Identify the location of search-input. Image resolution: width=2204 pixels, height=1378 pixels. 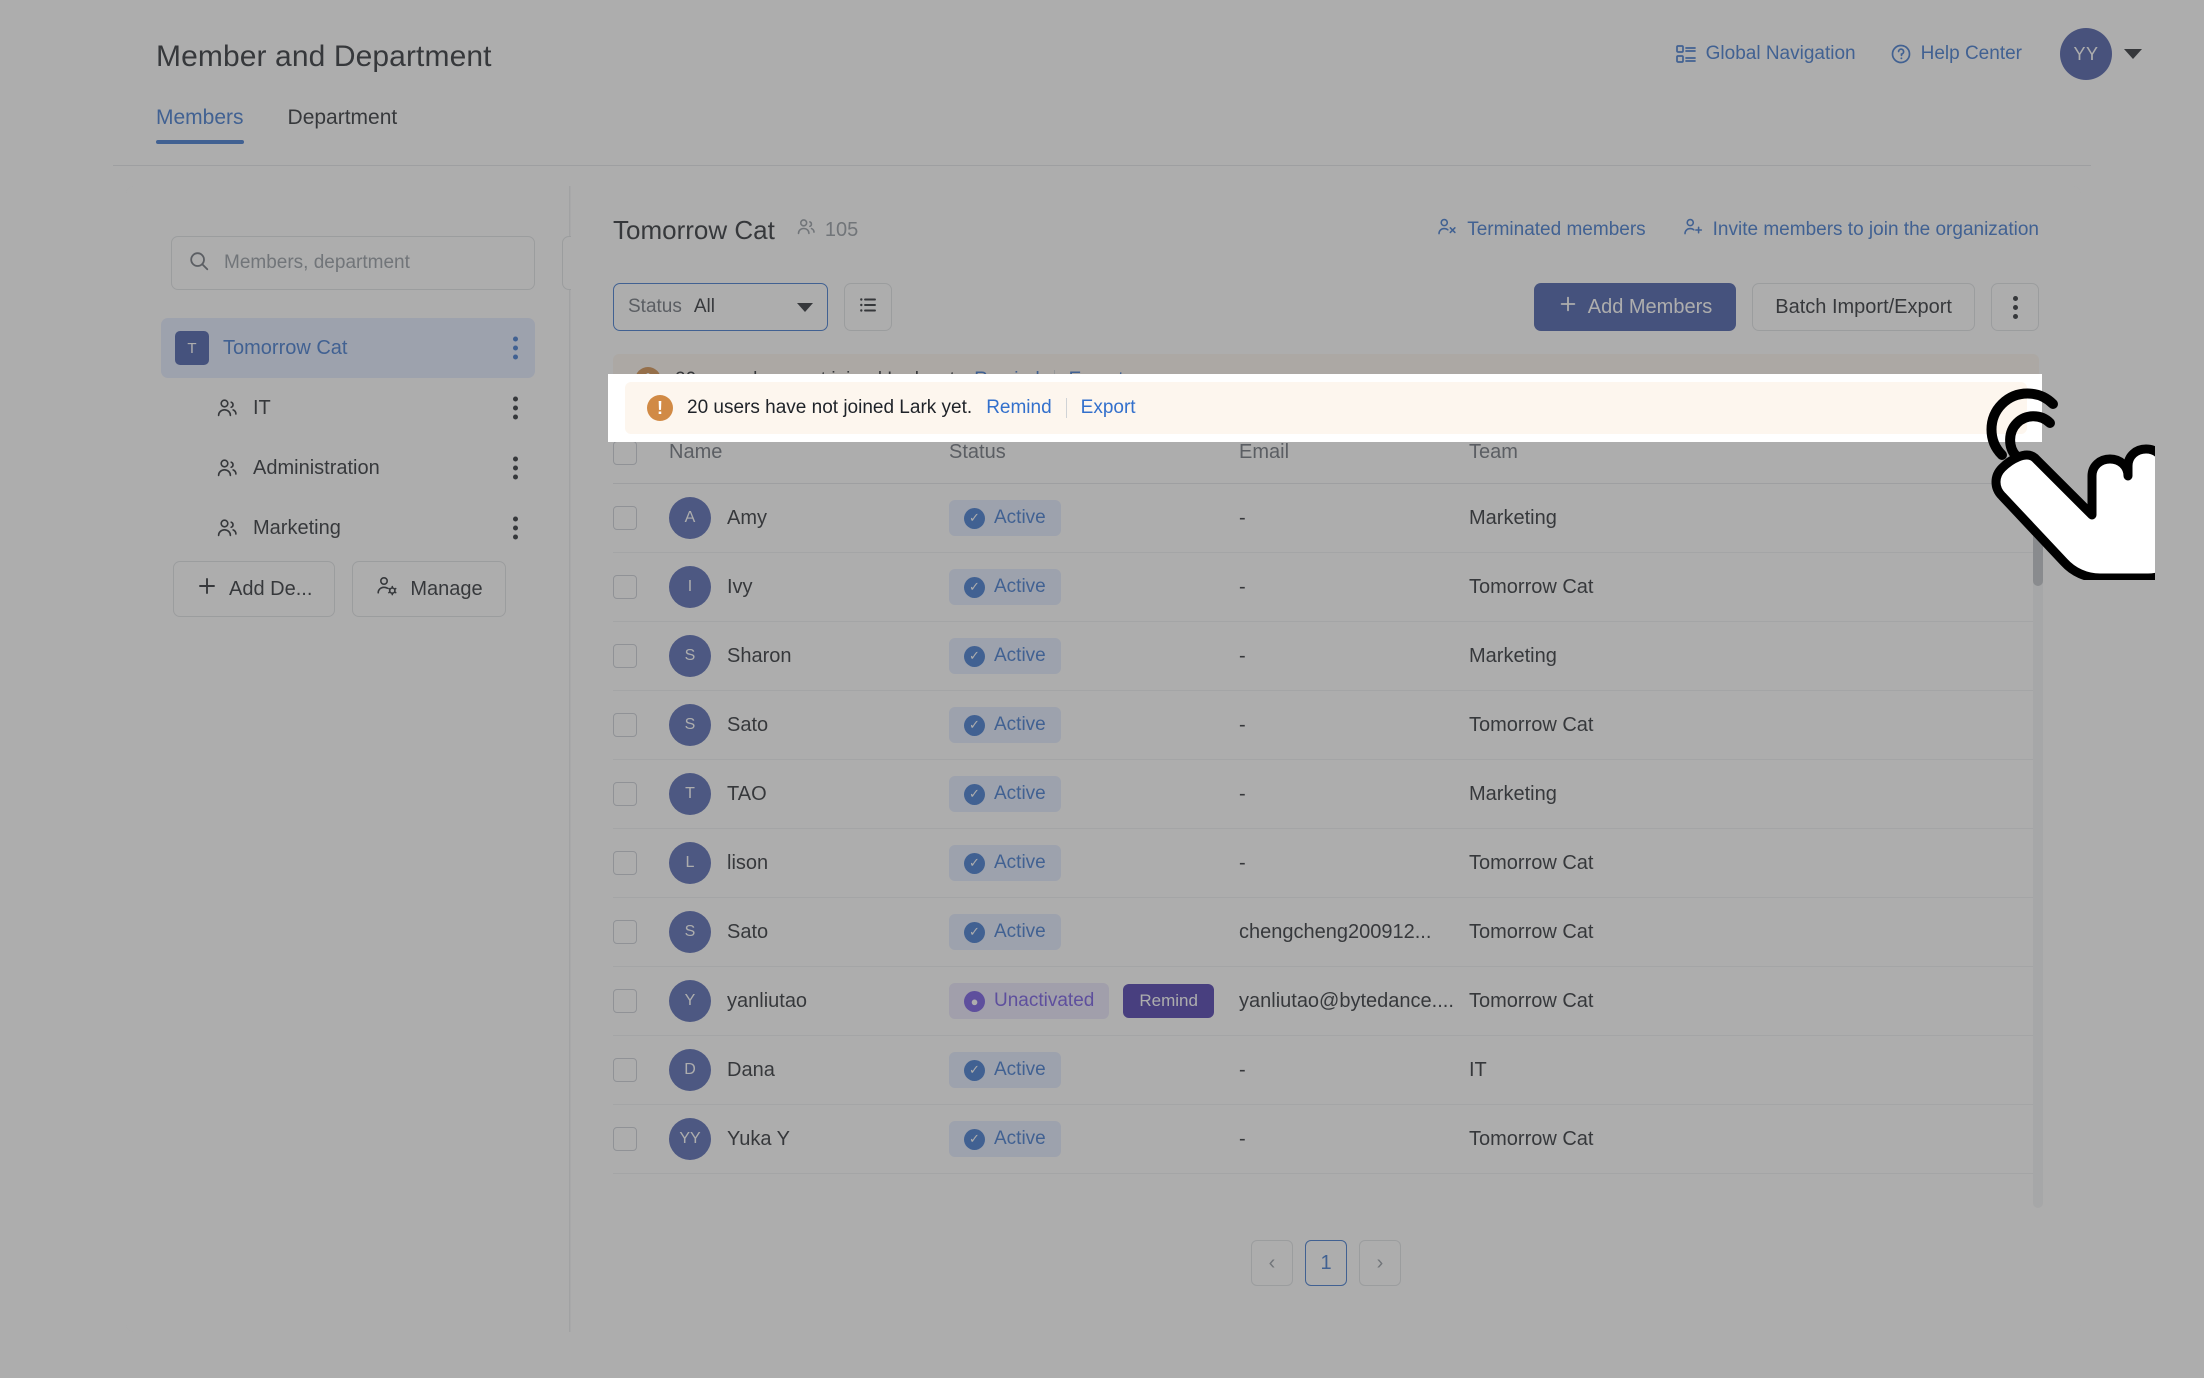
(371, 263).